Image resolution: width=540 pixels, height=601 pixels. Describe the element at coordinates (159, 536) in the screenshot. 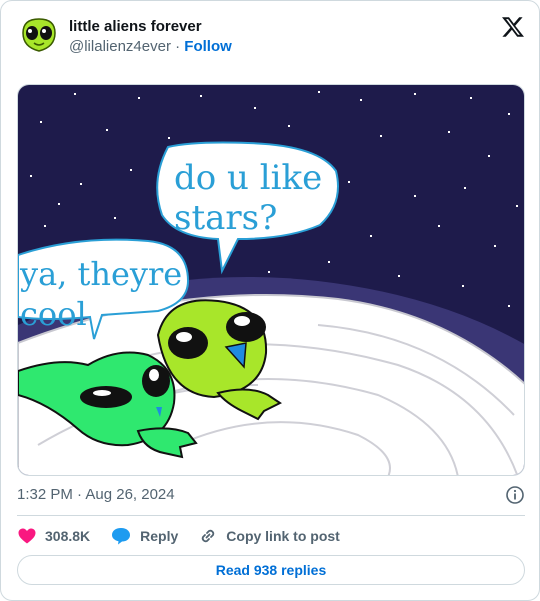

I see `reply-label: Reply` at that location.